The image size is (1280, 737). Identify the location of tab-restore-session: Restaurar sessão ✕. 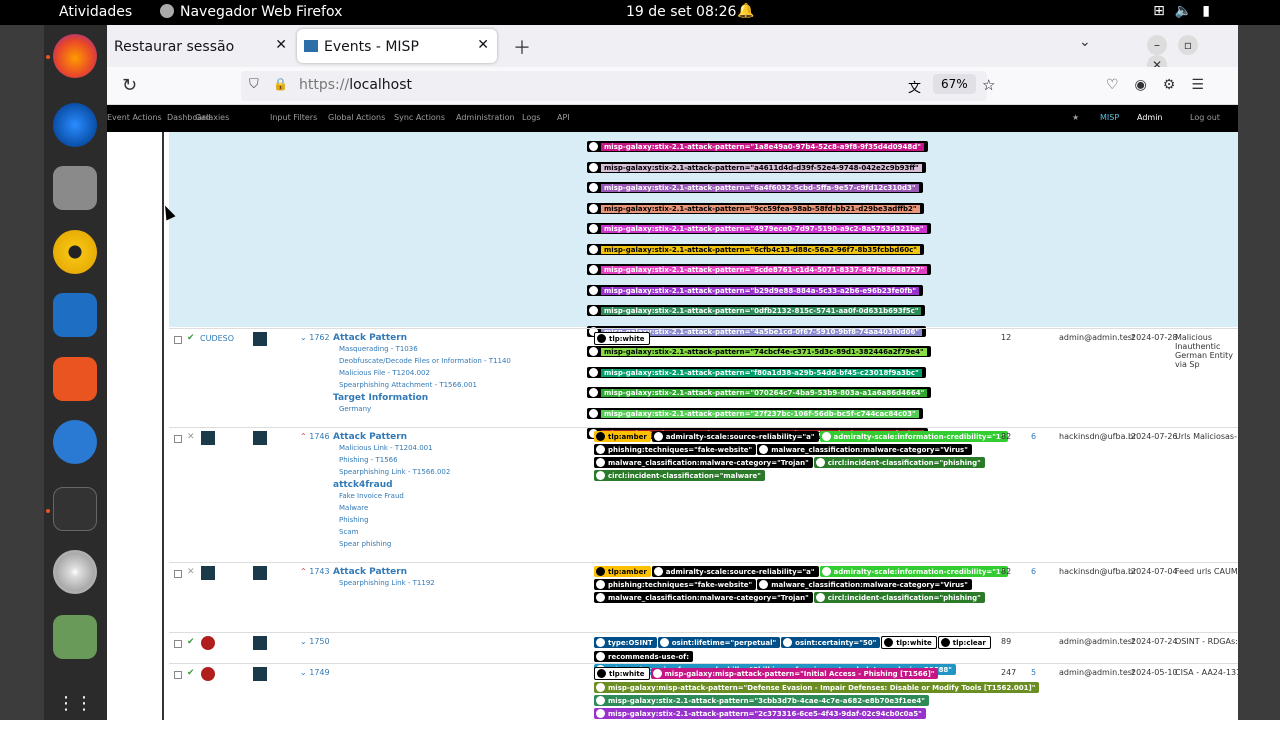
(201, 46).